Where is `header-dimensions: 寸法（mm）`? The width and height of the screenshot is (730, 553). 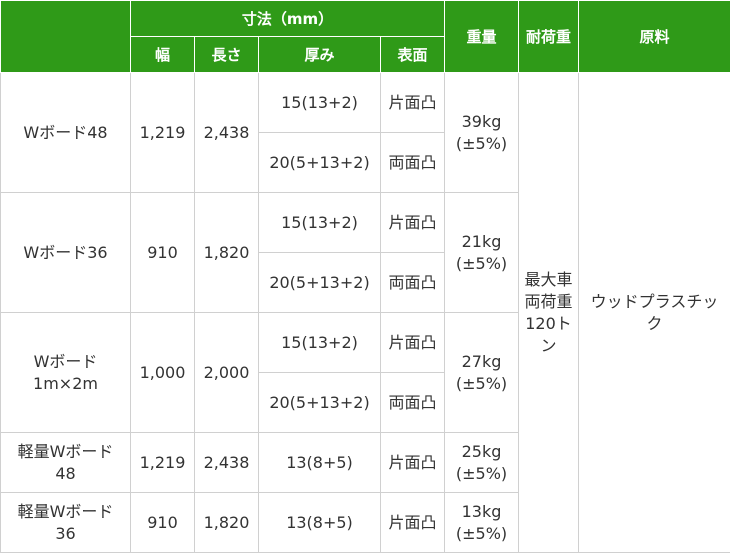
header-dimensions: 寸法（mm） is located at coordinates (288, 19).